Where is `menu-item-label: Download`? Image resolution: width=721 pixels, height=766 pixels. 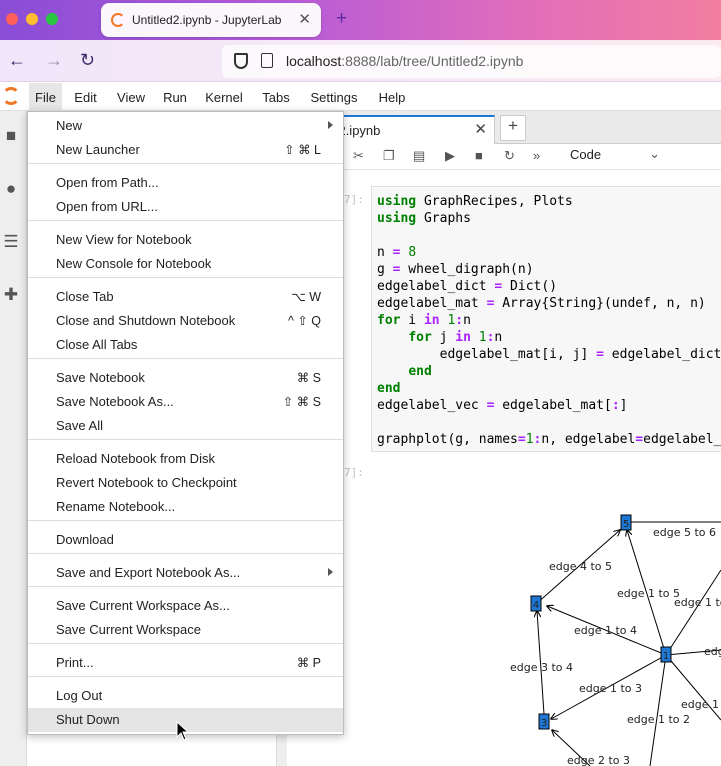 menu-item-label: Download is located at coordinates (85, 539).